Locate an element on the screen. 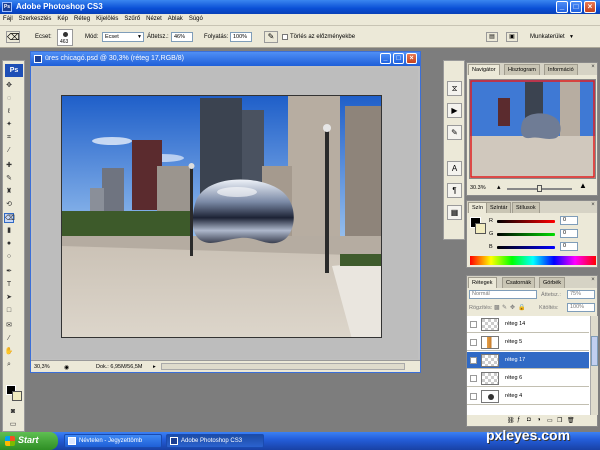 Image resolution: width=600 pixels, height=450 pixels. magic-wand-icon: ✦ is located at coordinates (9, 125).